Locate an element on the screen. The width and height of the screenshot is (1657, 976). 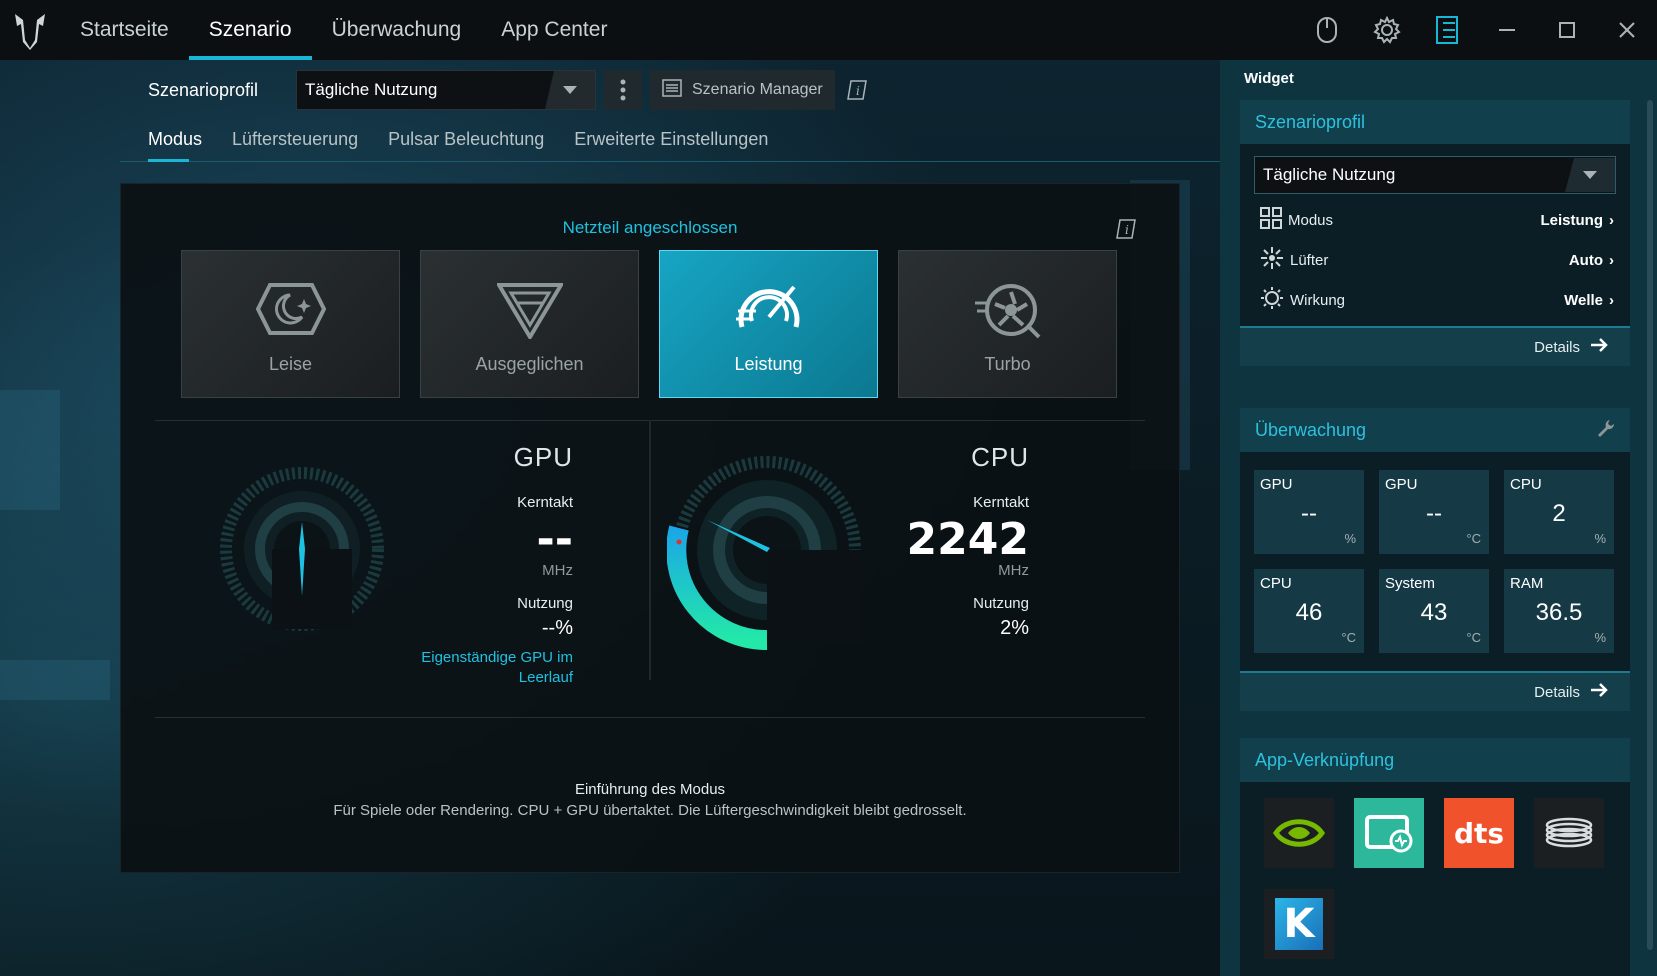
monitor-tile: RAM 36.5% is located at coordinates (1559, 611).